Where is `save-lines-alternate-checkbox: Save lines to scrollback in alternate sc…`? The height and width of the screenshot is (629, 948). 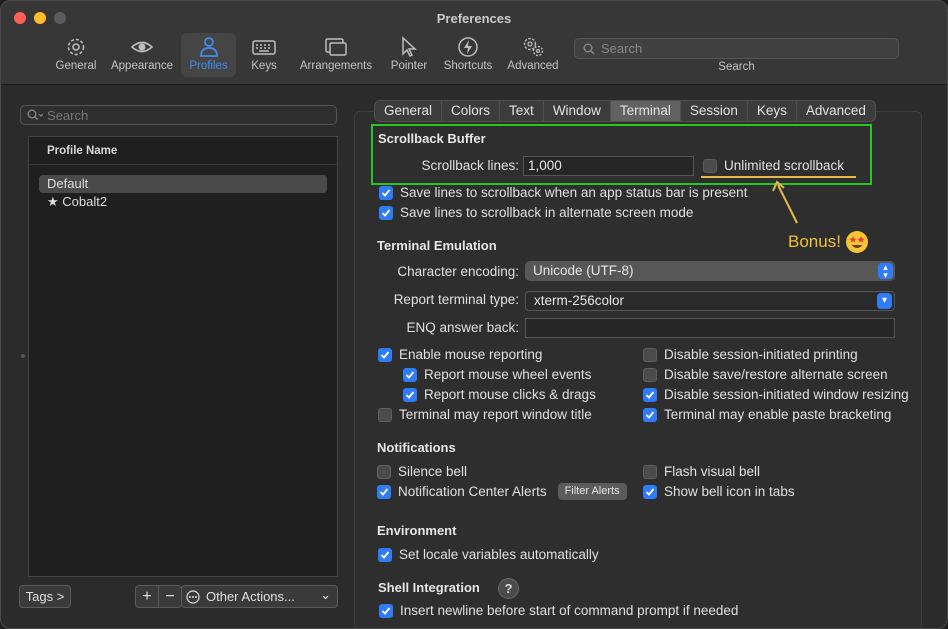
save-lines-alternate-checkbox: Save lines to scrollback in alternate sc… is located at coordinates (536, 212).